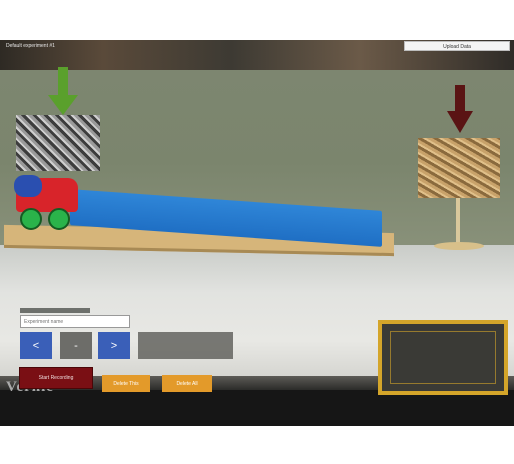 Image resolution: width=514 pixels, height=464 pixels. Describe the element at coordinates (185, 345) in the screenshot. I see `frame-display-field` at that location.